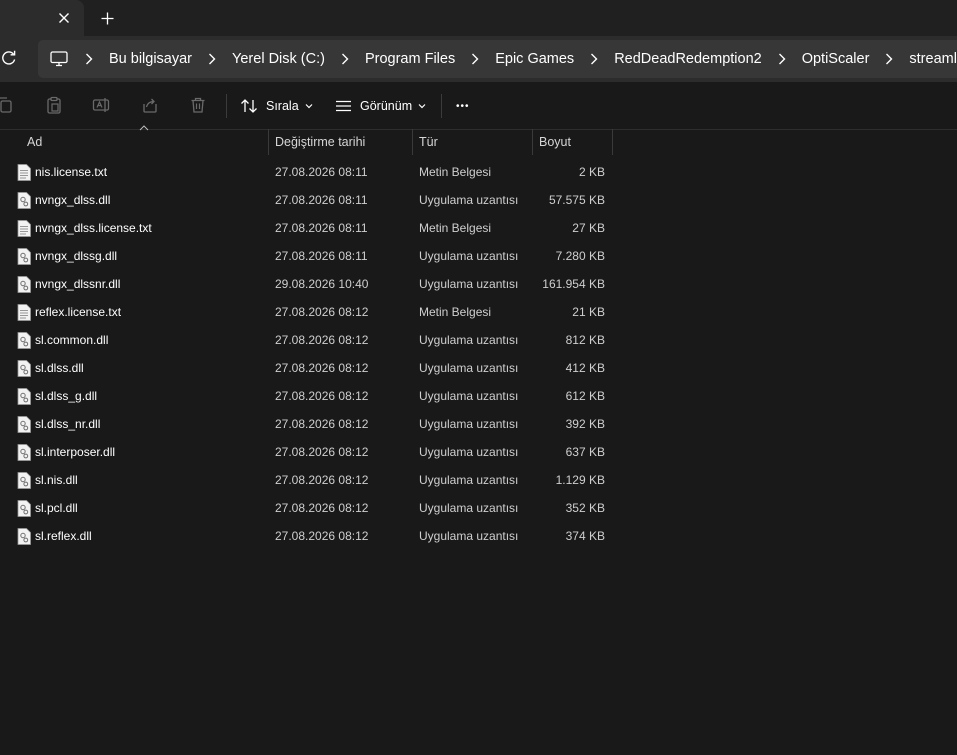 The image size is (957, 755). I want to click on sort-icon, so click(249, 106).